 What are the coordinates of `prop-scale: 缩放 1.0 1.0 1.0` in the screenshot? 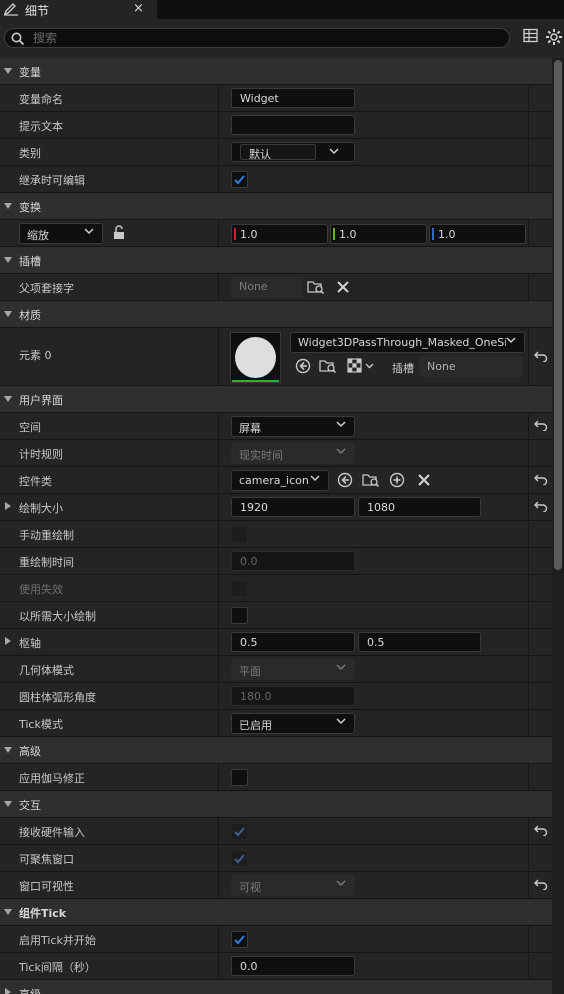 It's located at (276, 233).